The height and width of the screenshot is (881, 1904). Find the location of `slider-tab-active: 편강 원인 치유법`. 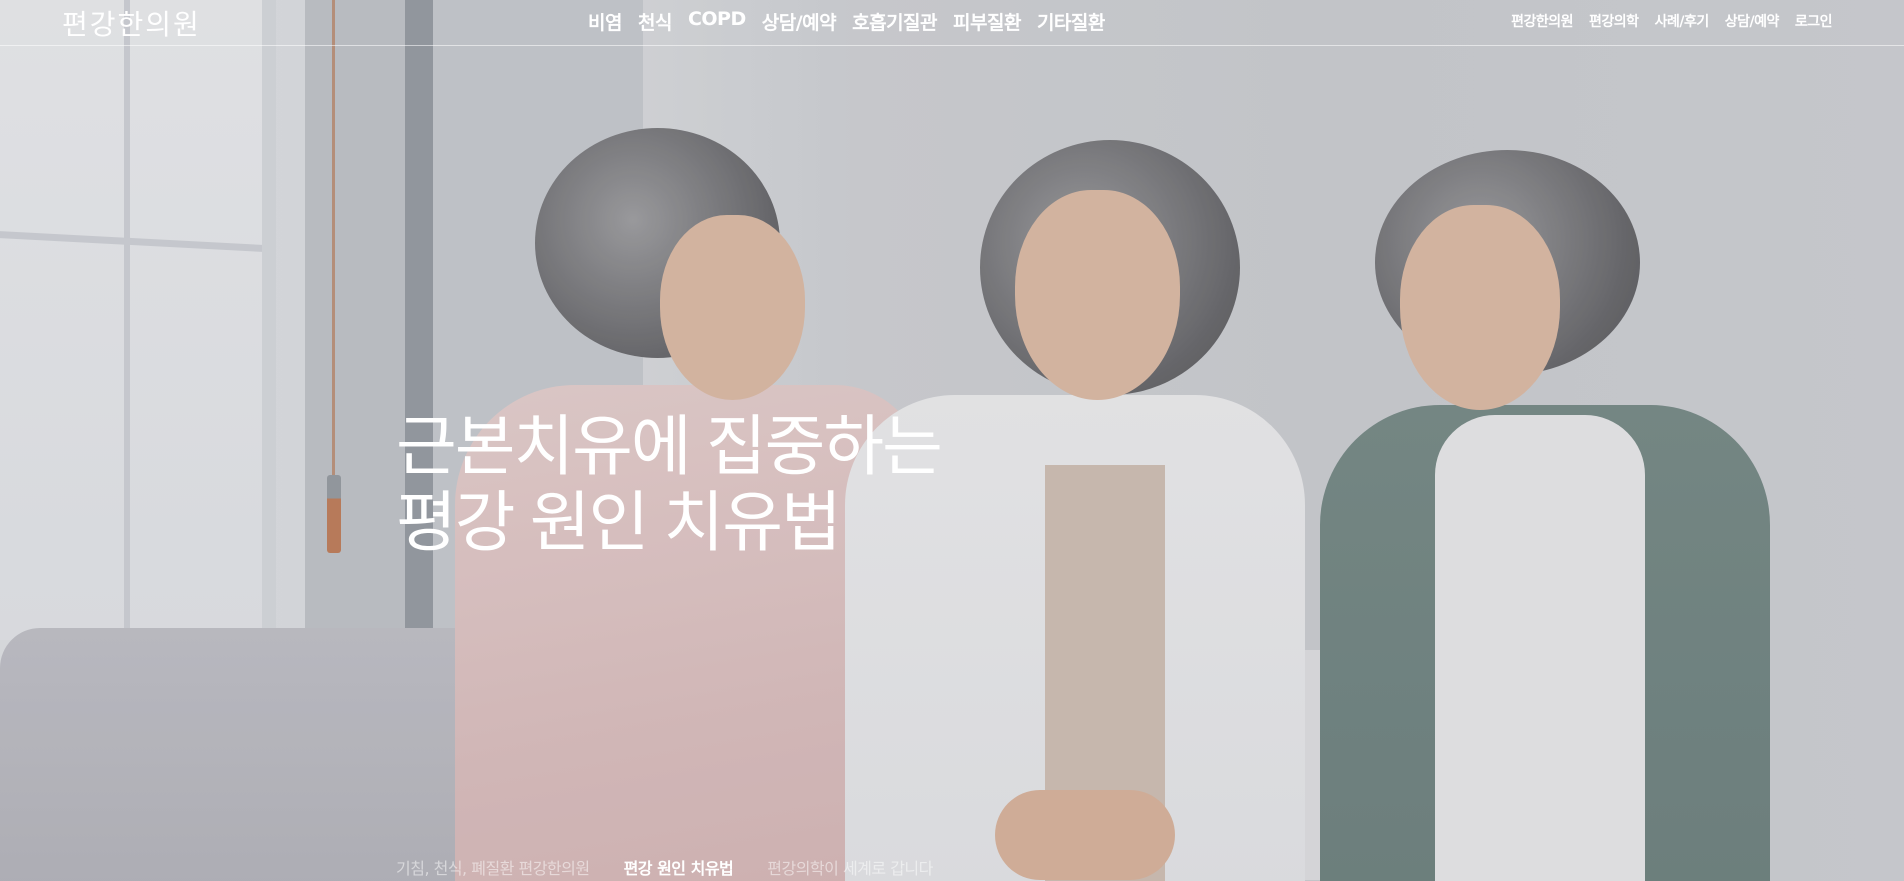

slider-tab-active: 편강 원인 치유법 is located at coordinates (679, 867).